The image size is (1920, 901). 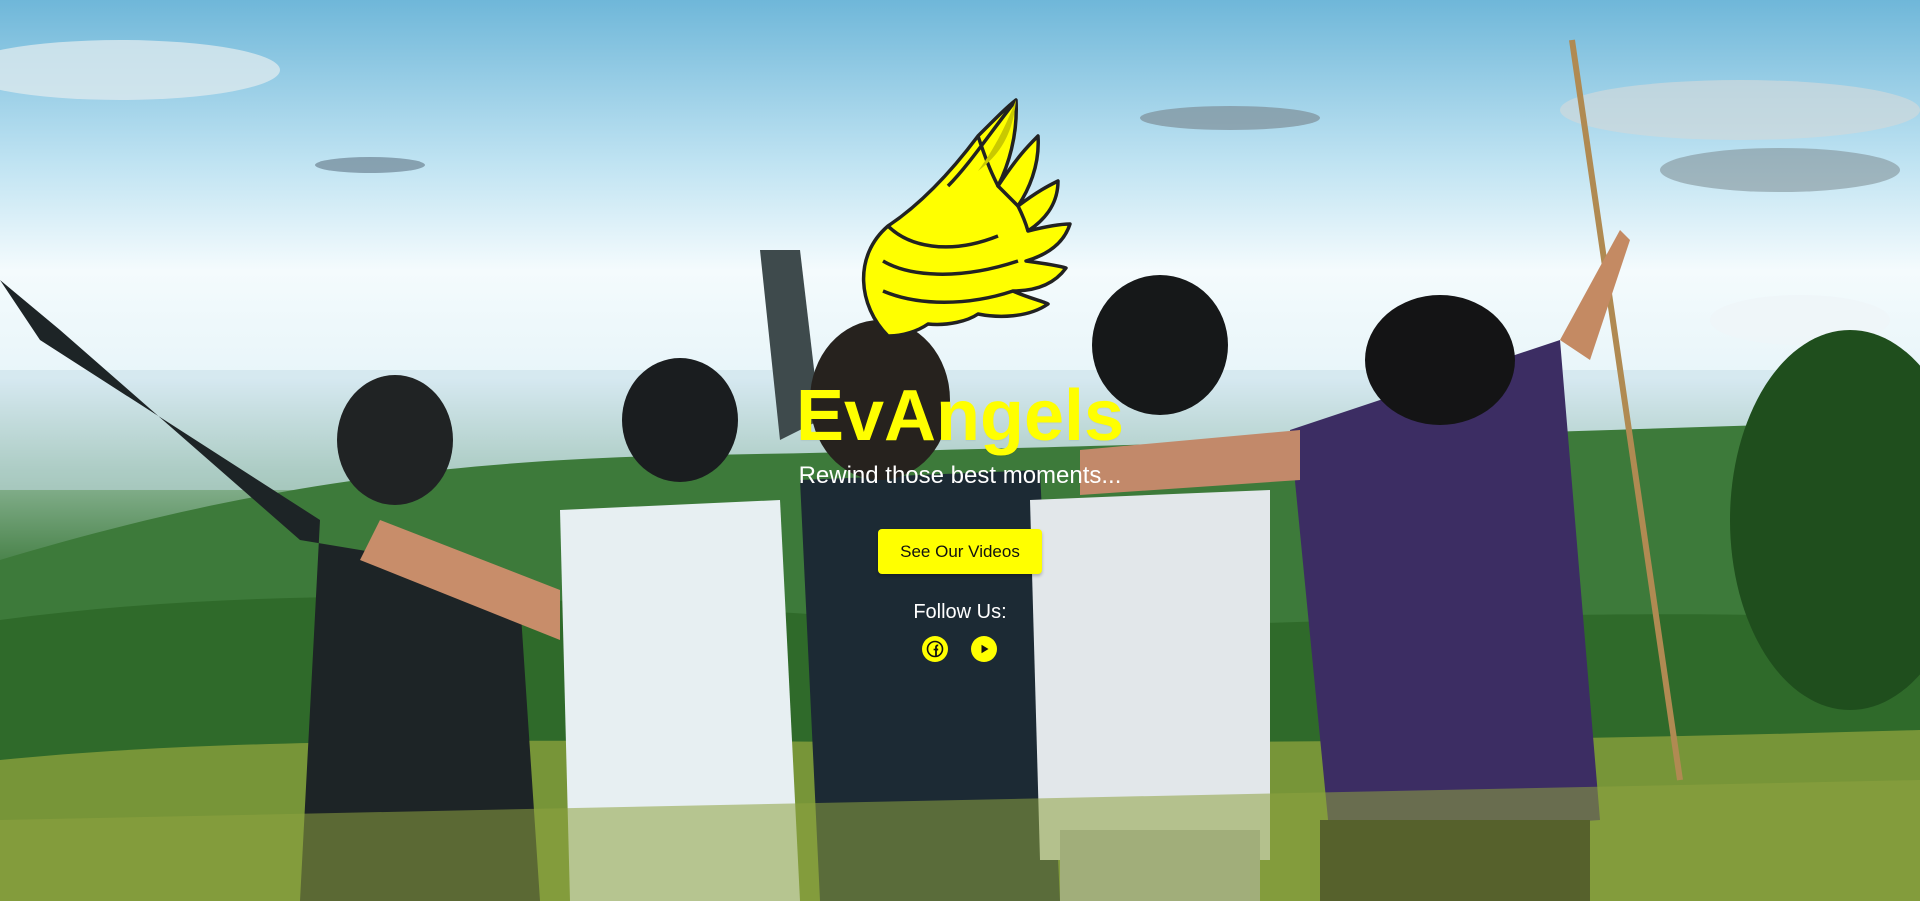 I want to click on facebook-icon, so click(x=935, y=649).